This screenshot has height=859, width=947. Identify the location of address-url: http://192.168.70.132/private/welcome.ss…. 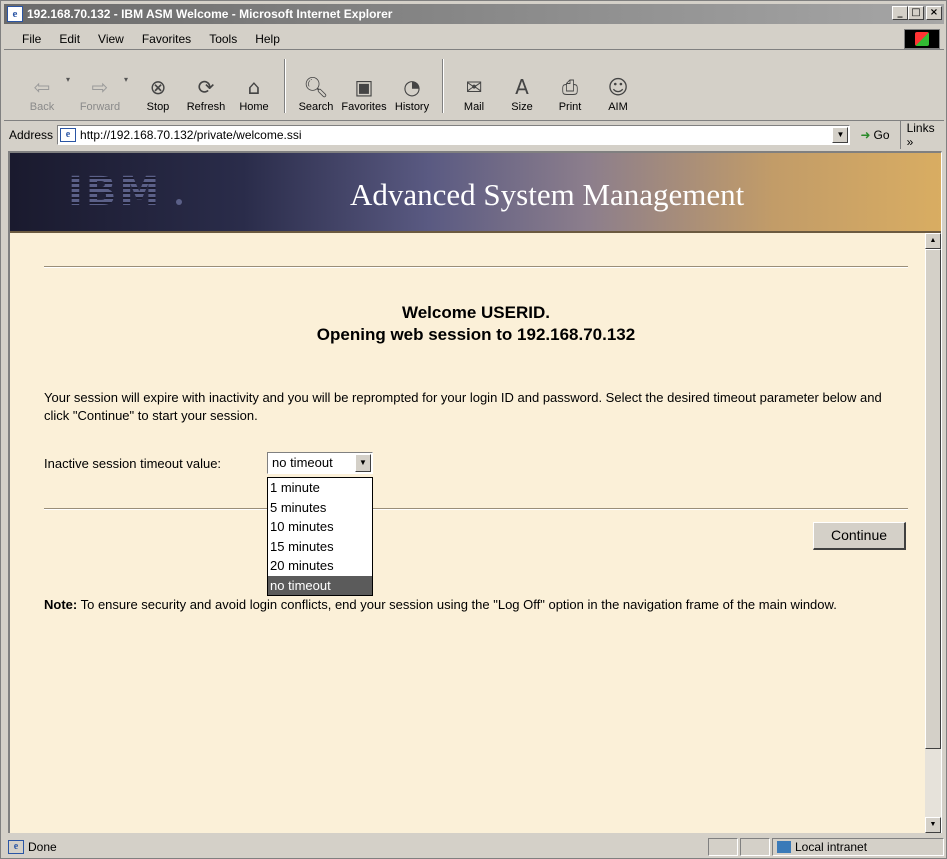
(190, 135).